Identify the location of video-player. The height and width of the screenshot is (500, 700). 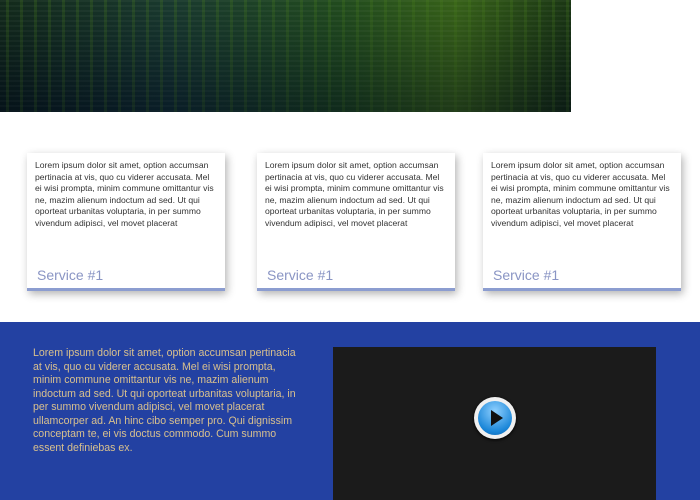
(494, 423).